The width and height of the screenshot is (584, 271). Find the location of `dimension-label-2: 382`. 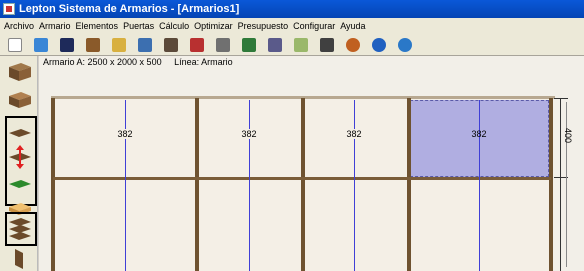

dimension-label-2: 382 is located at coordinates (249, 134).